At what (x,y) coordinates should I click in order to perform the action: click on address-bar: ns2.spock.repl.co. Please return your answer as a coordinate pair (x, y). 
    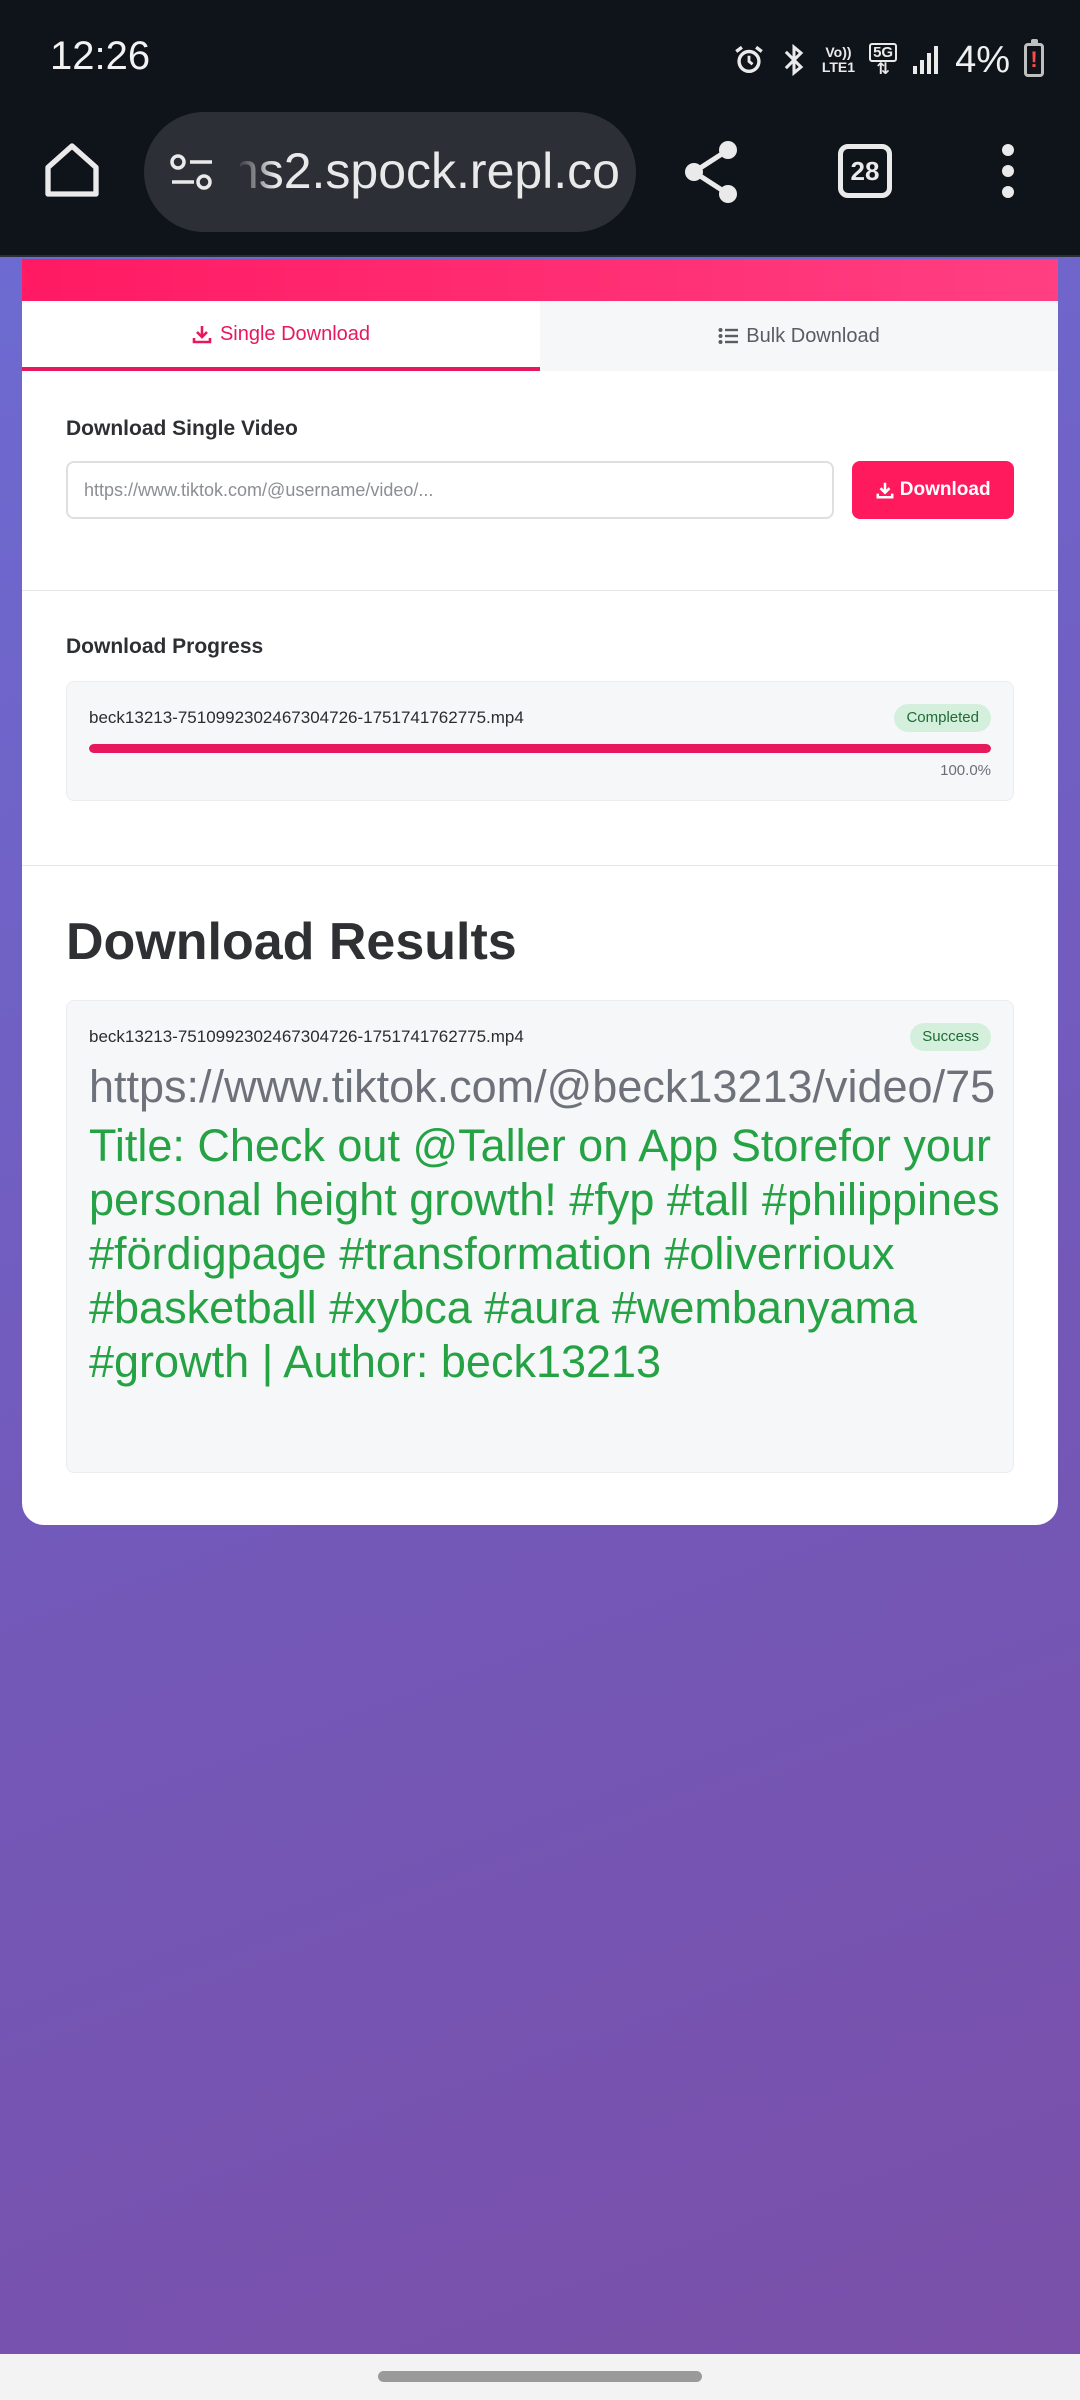
    Looking at the image, I should click on (390, 172).